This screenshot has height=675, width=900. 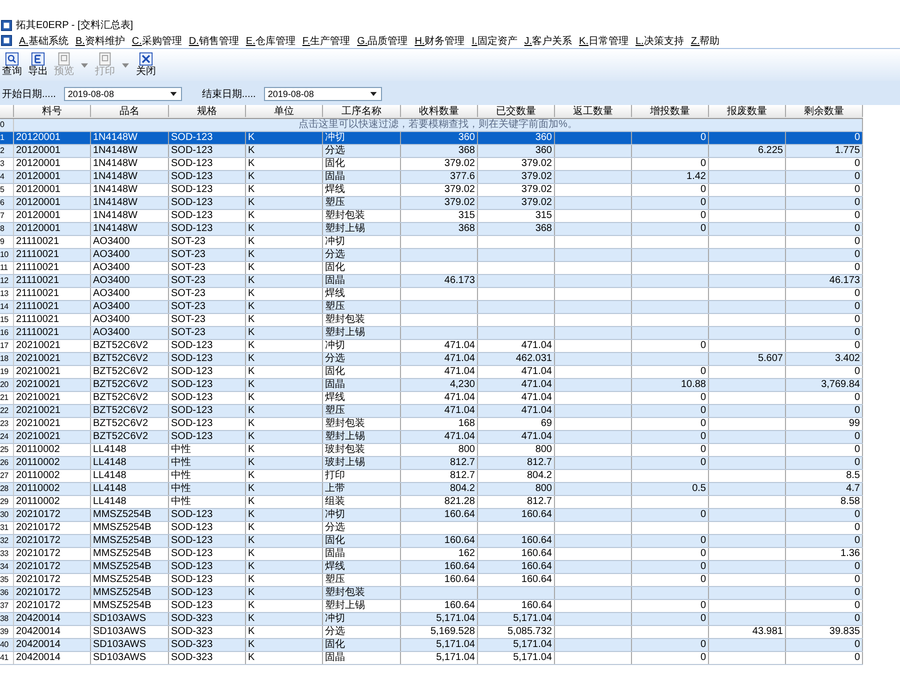 I want to click on table-row: 19 20210021 BZT52C6V2 SOD-123 K 固化 471.04 471.04 0 0, so click(x=431, y=372).